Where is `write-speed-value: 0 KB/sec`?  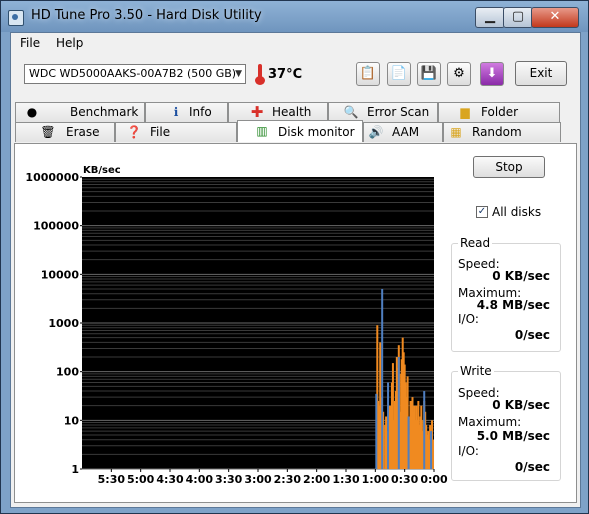 write-speed-value: 0 KB/sec is located at coordinates (521, 405).